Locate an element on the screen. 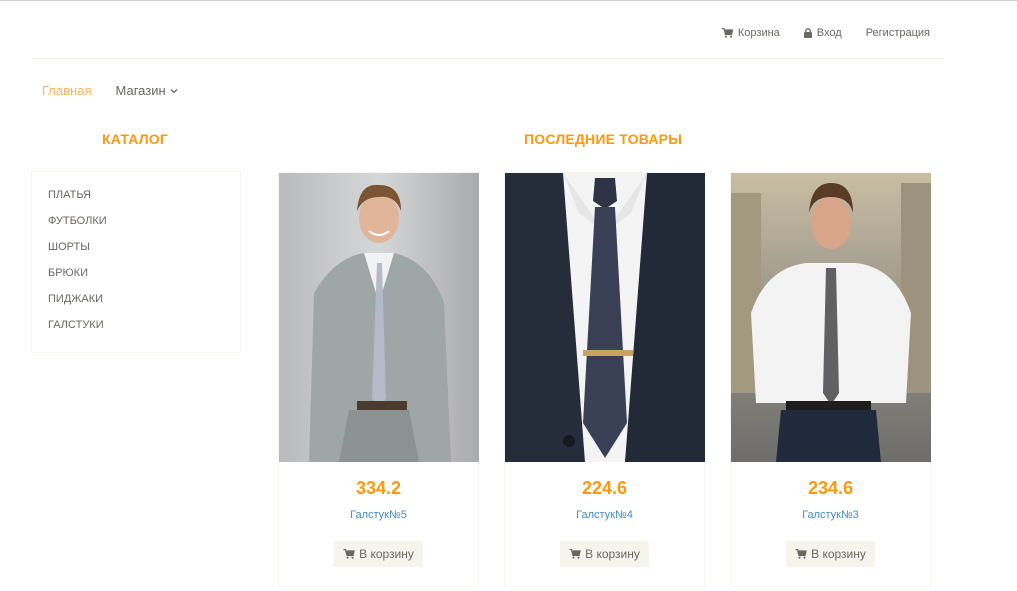 The height and width of the screenshot is (591, 1017). main-nav: Главная Магазин is located at coordinates (110, 90).